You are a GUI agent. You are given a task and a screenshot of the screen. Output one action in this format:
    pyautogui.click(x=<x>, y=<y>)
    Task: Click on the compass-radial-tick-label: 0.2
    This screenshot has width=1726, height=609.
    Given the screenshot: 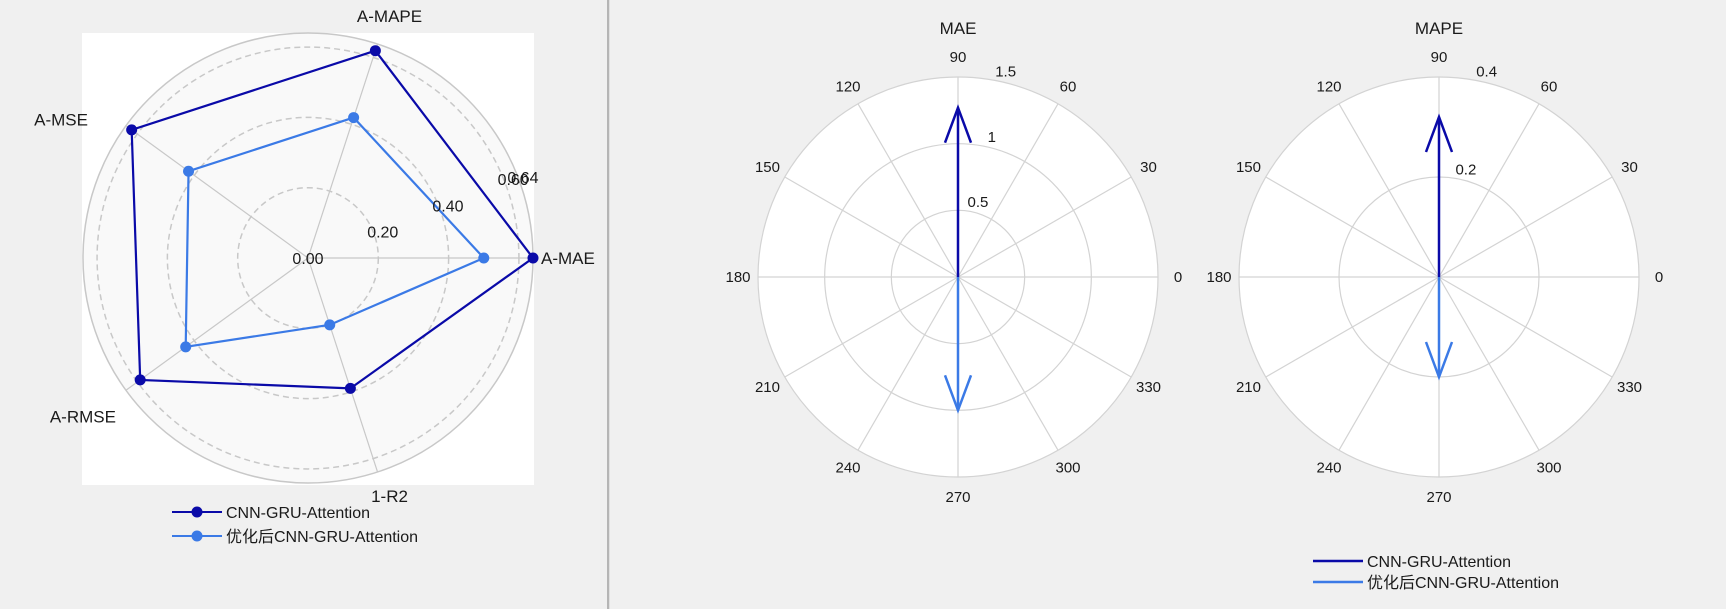 What is the action you would take?
    pyautogui.click(x=1465, y=169)
    